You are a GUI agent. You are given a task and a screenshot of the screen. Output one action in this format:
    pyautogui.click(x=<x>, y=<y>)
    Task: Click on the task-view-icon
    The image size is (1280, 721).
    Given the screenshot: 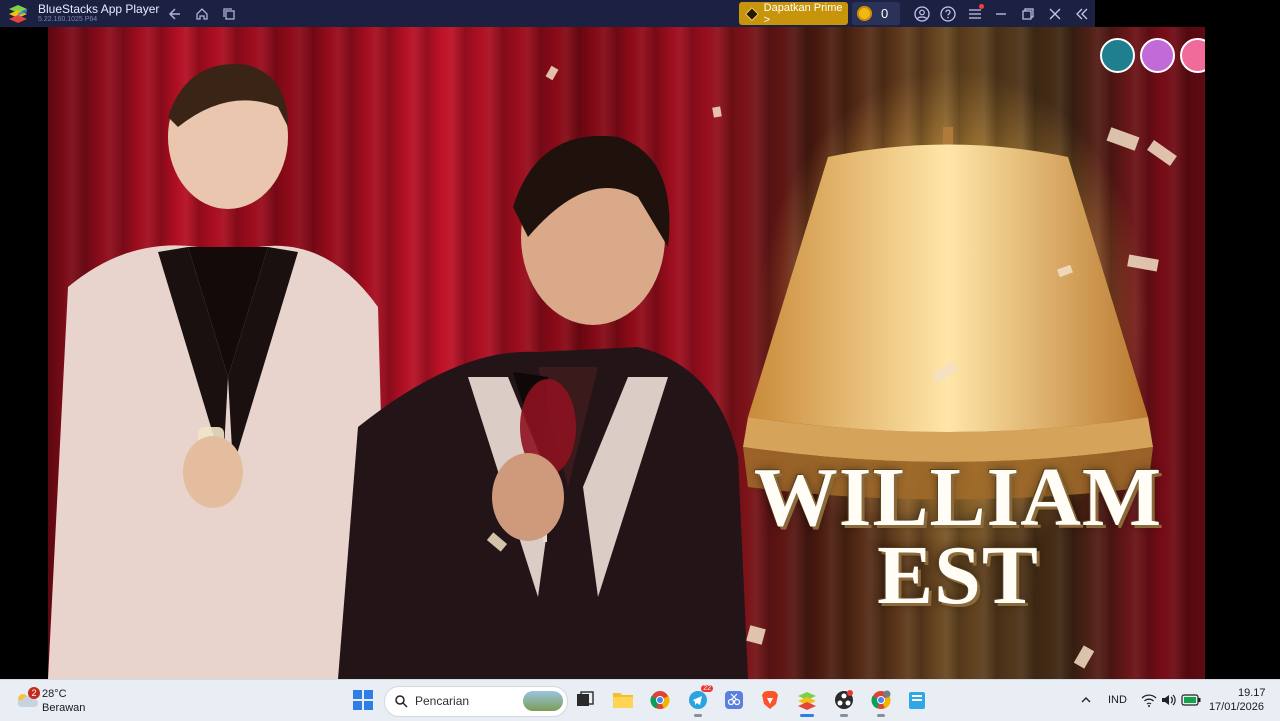 What is the action you would take?
    pyautogui.click(x=585, y=700)
    